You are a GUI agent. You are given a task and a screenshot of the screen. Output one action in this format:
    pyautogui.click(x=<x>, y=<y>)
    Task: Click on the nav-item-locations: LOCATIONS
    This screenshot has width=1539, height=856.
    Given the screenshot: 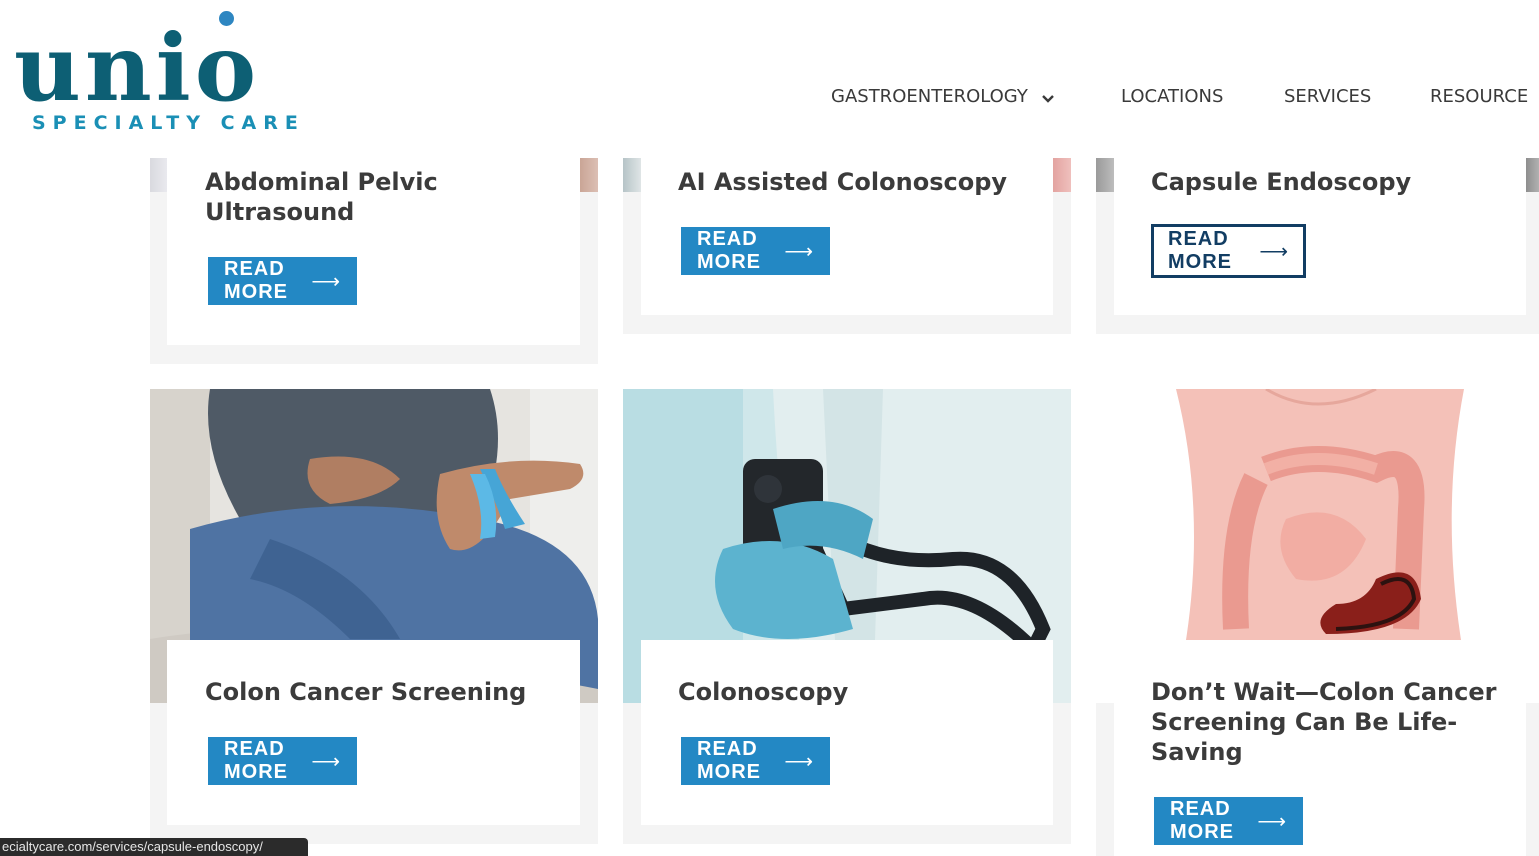 What is the action you would take?
    pyautogui.click(x=1172, y=96)
    